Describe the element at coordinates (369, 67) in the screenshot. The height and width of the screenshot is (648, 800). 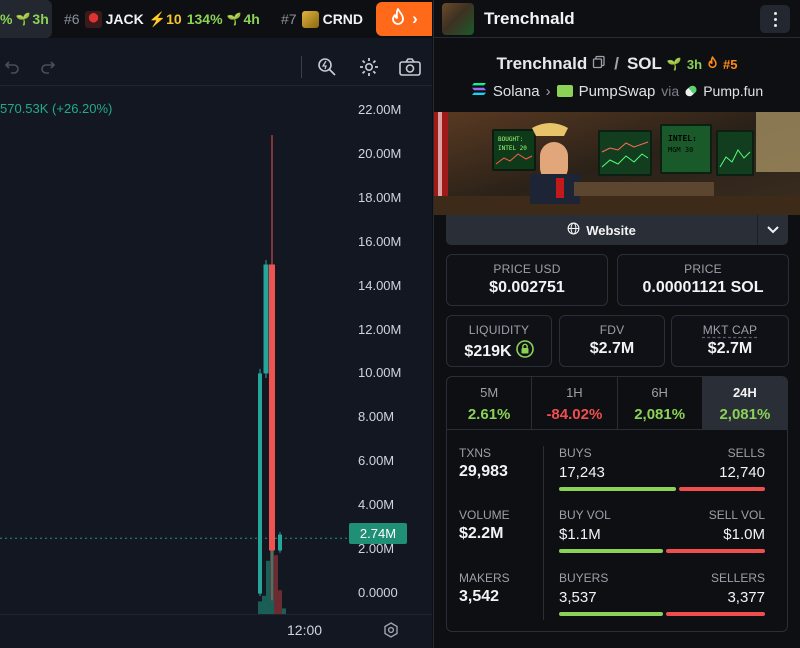
I see `chart-settings-icon` at that location.